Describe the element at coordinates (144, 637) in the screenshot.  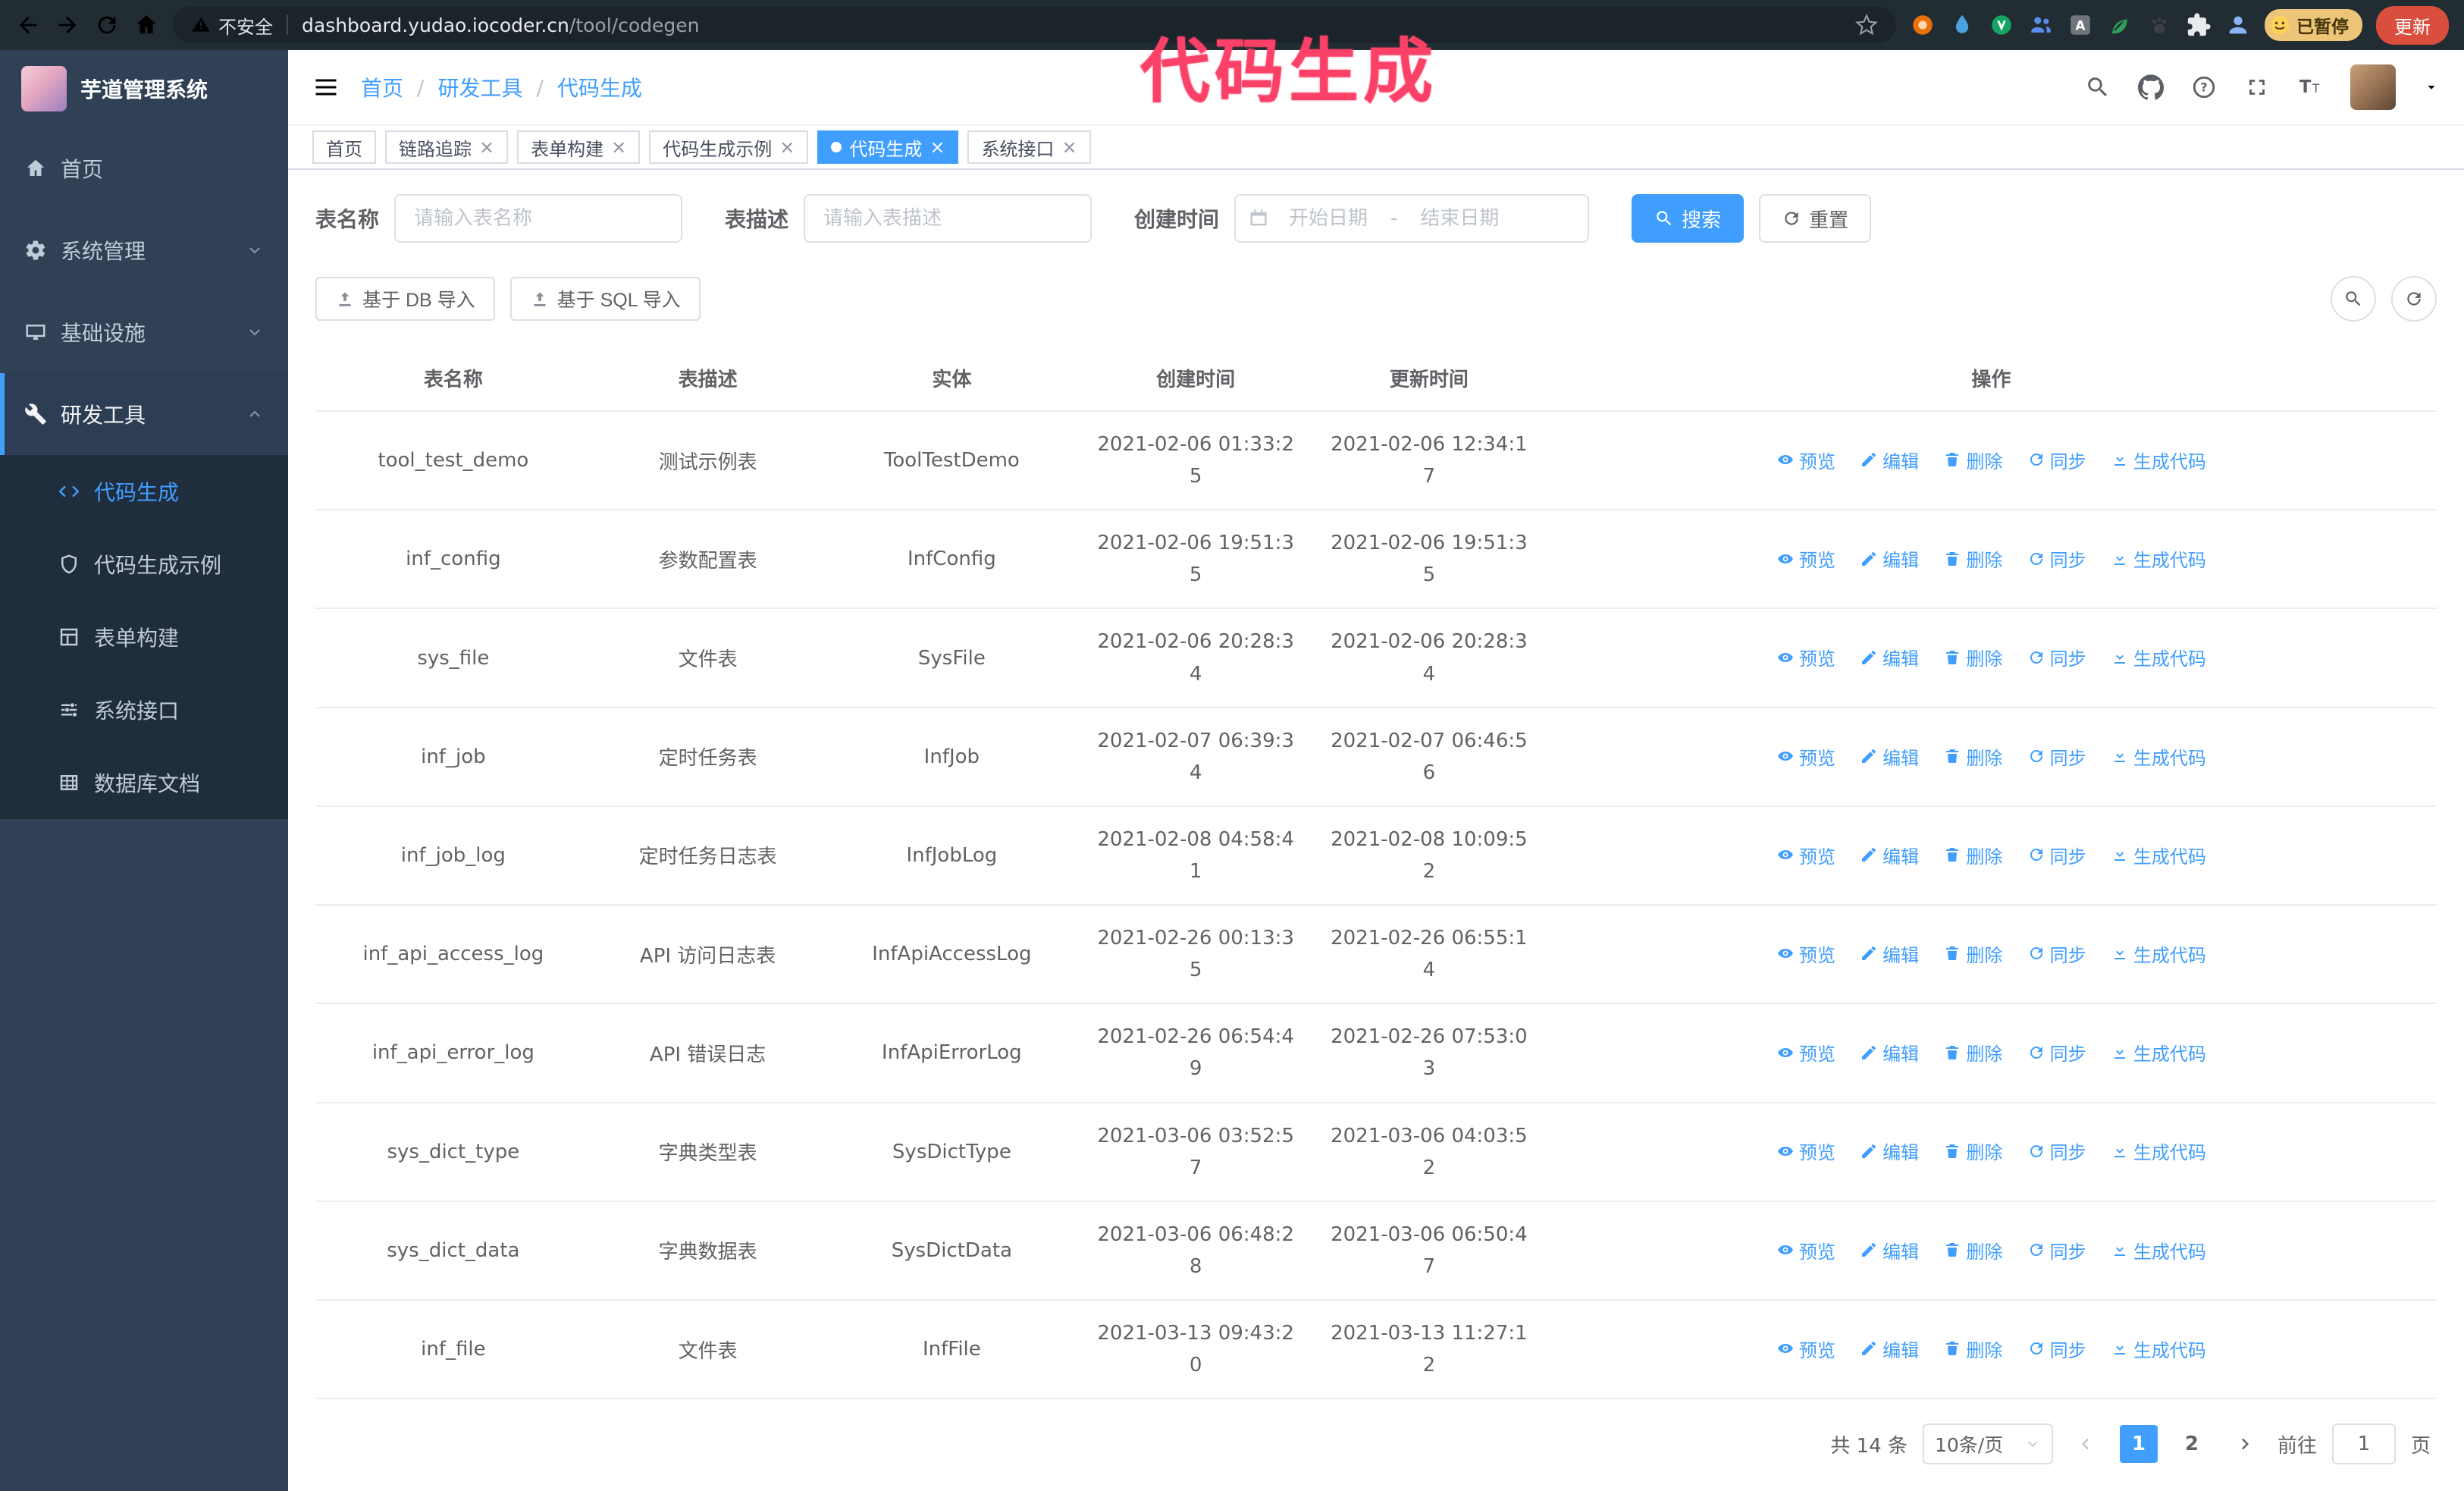
I see `sidebar-item-form-builder: 表单构建` at that location.